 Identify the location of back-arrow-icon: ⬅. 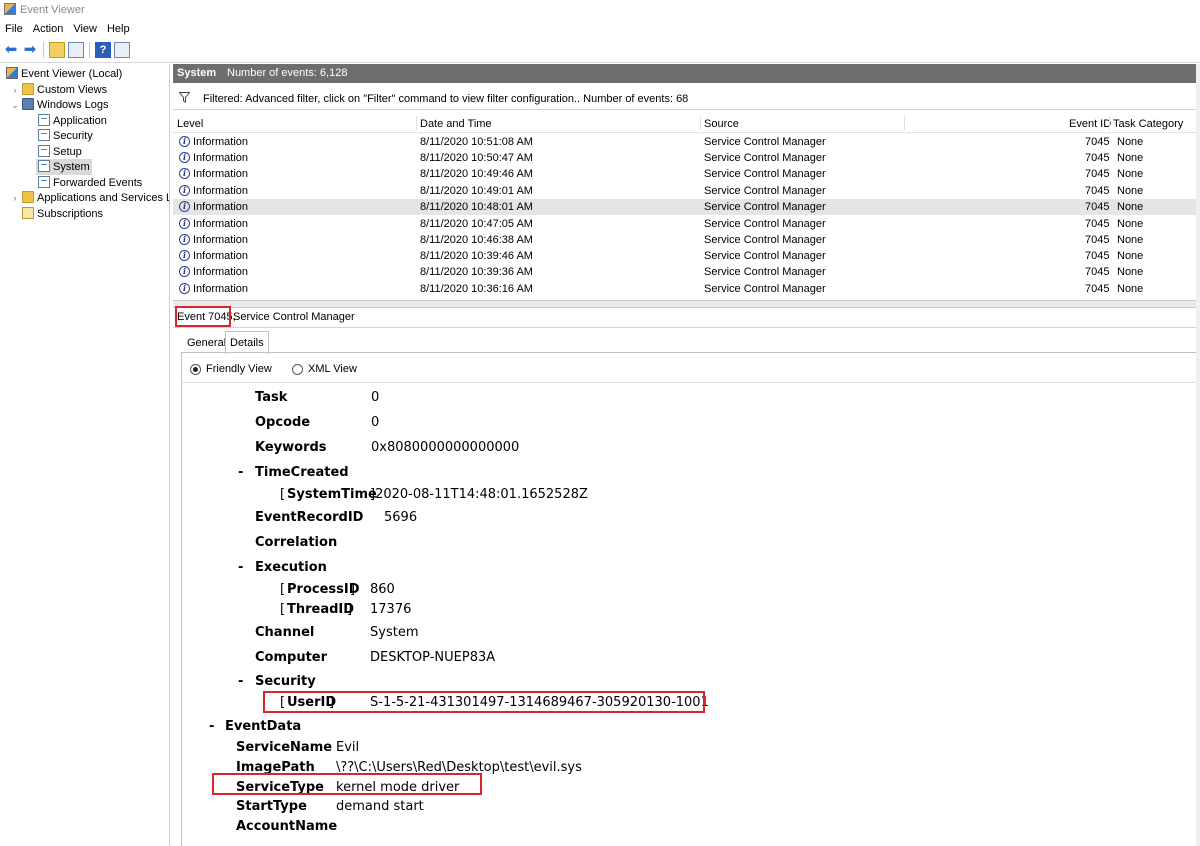
(11, 50).